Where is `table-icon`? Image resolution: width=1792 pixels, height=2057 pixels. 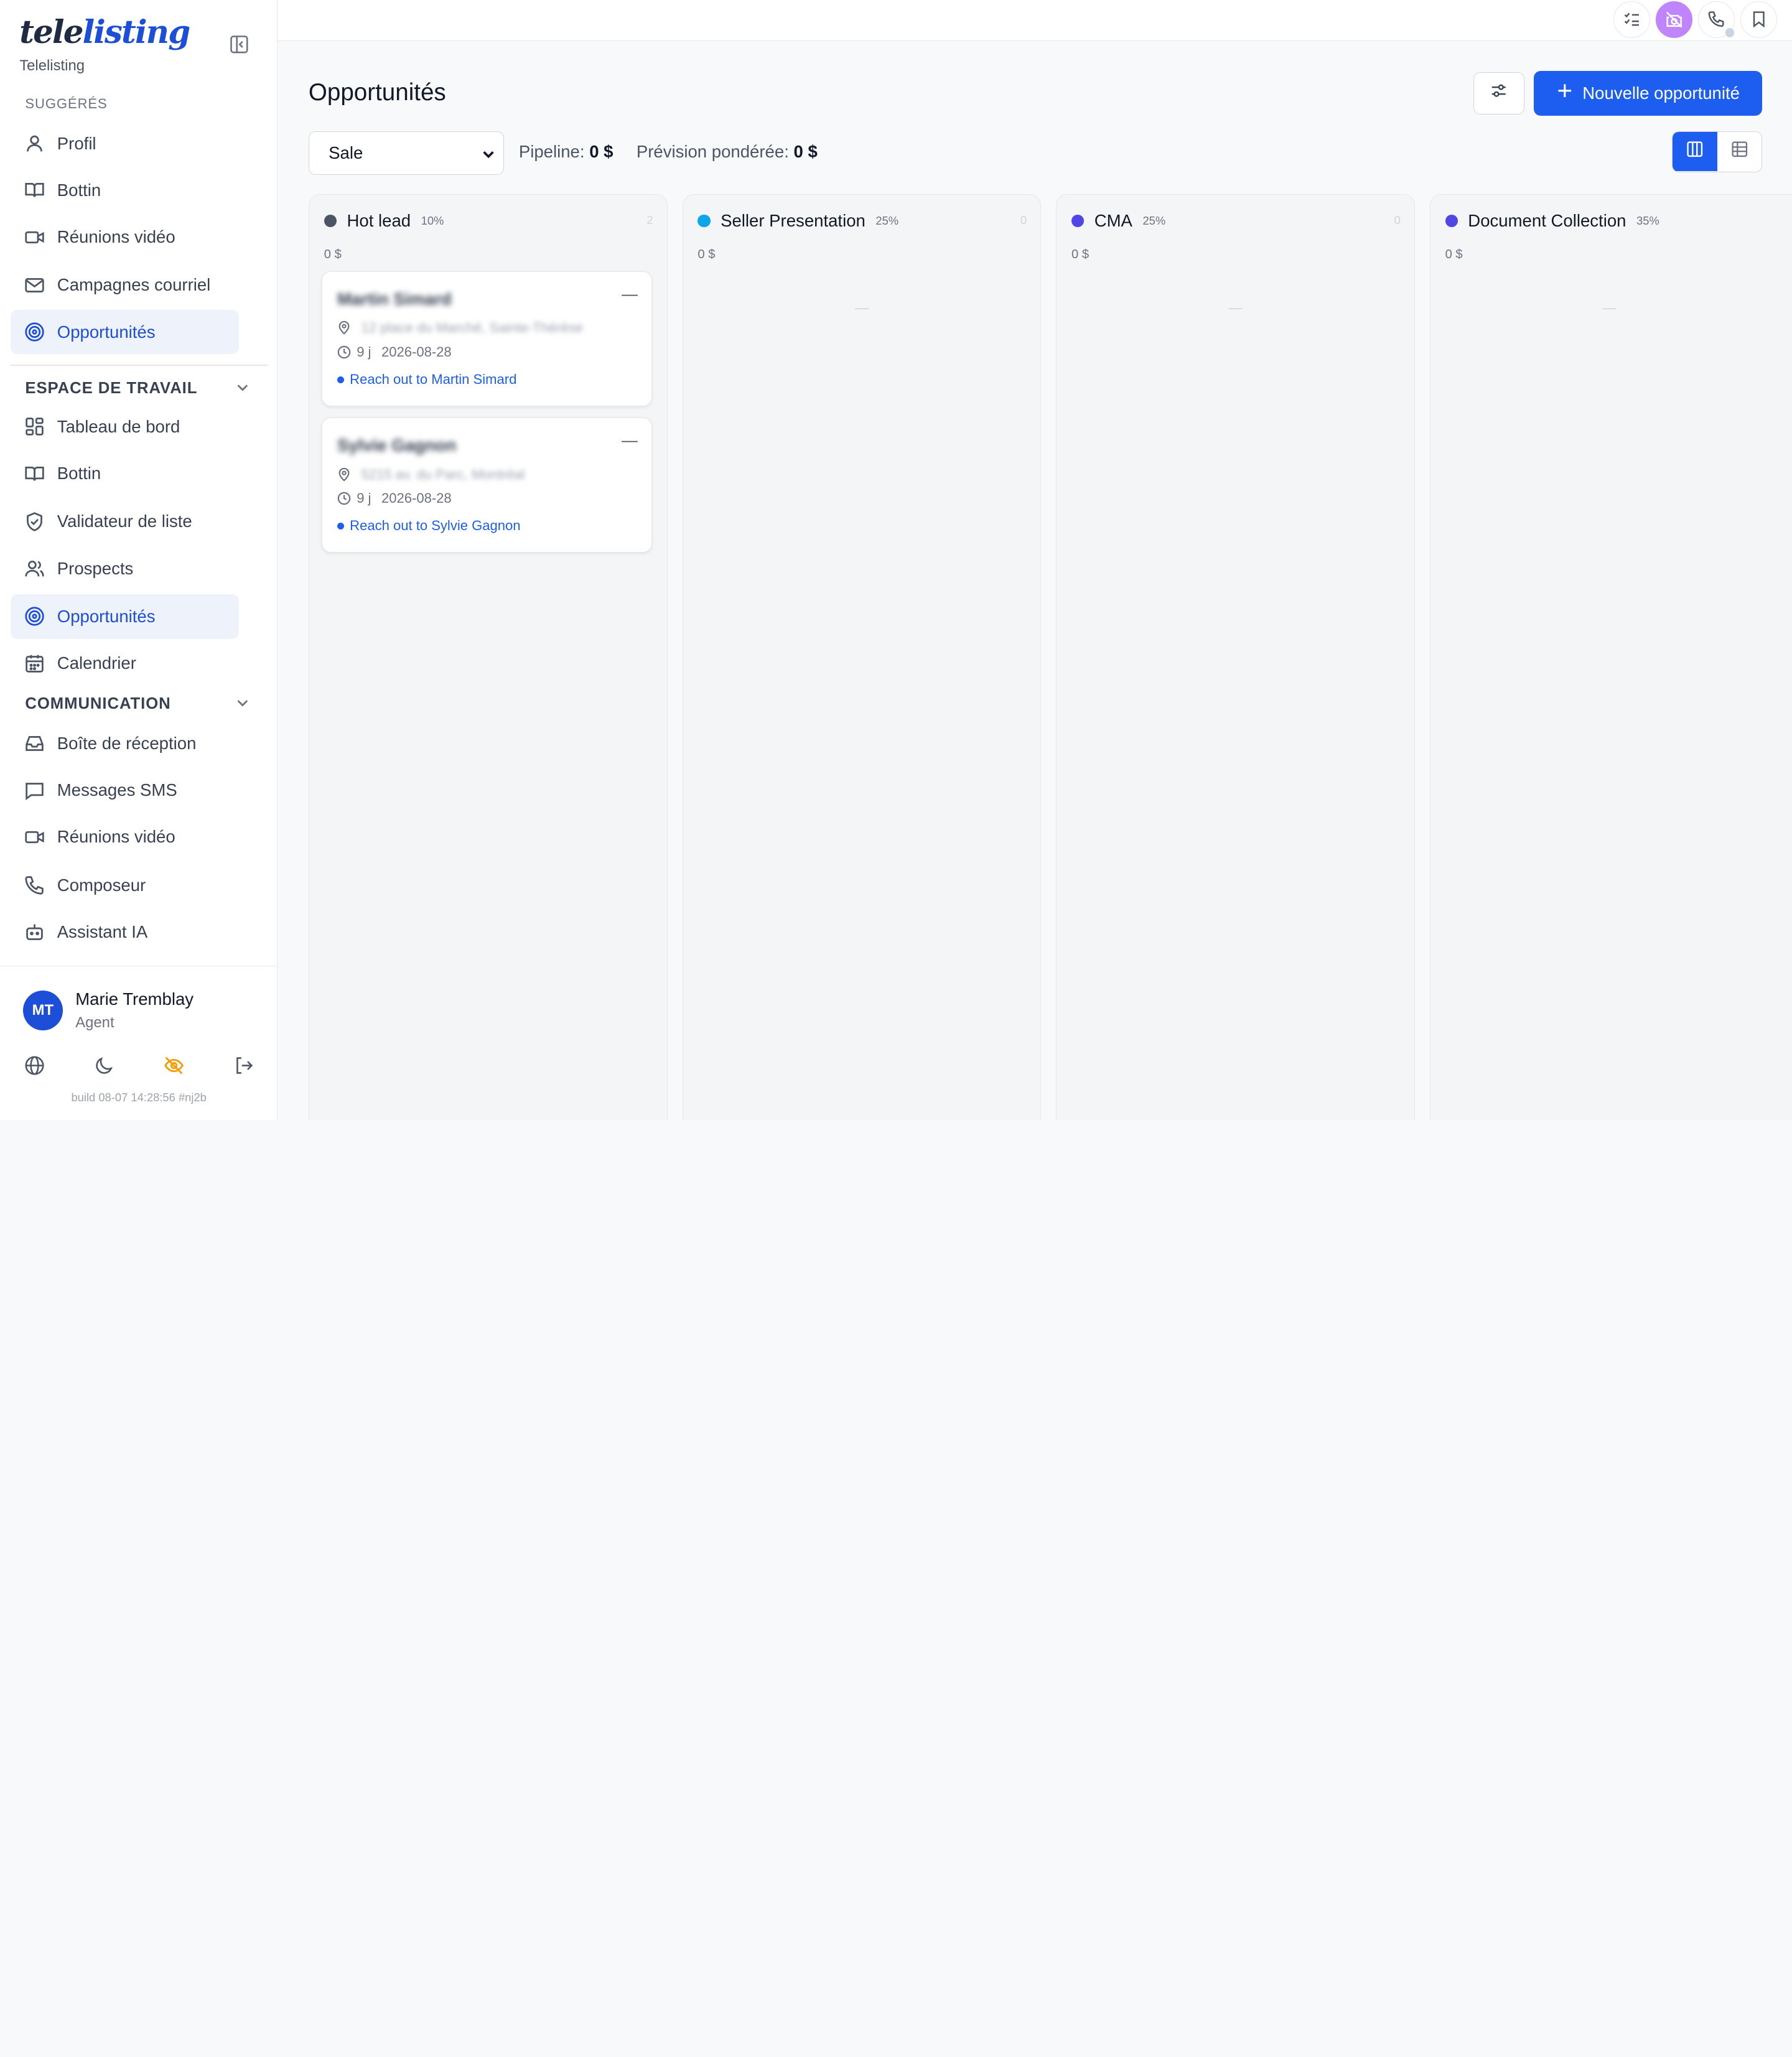
table-icon is located at coordinates (1739, 152).